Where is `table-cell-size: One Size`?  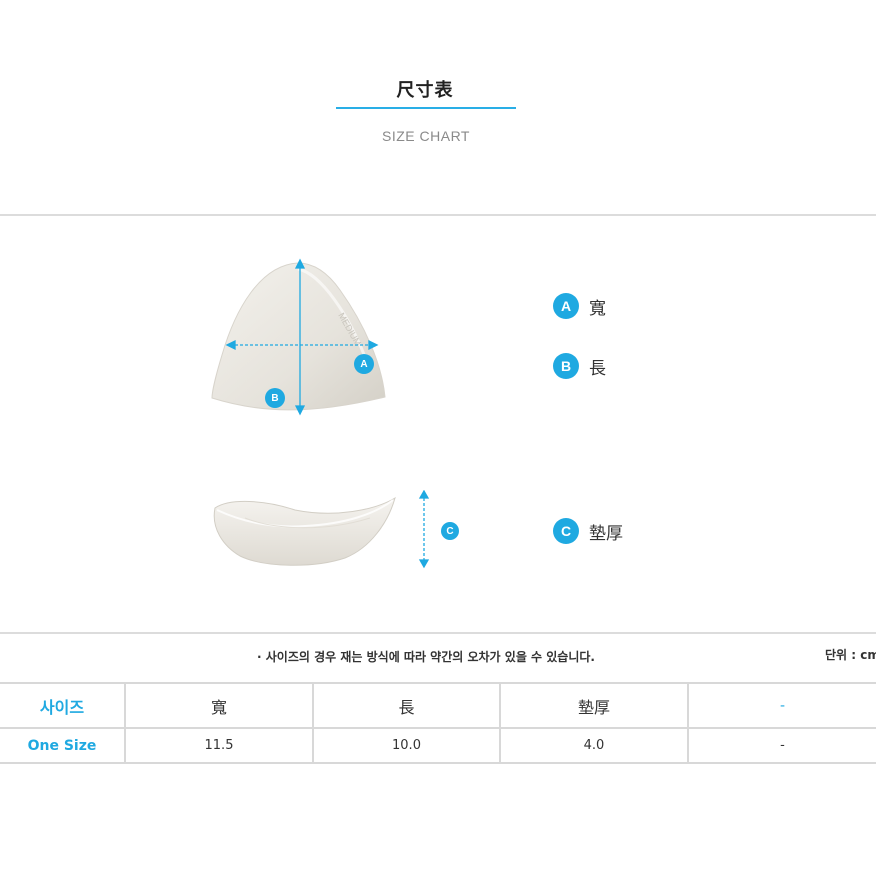
table-cell-size: One Size is located at coordinates (63, 745).